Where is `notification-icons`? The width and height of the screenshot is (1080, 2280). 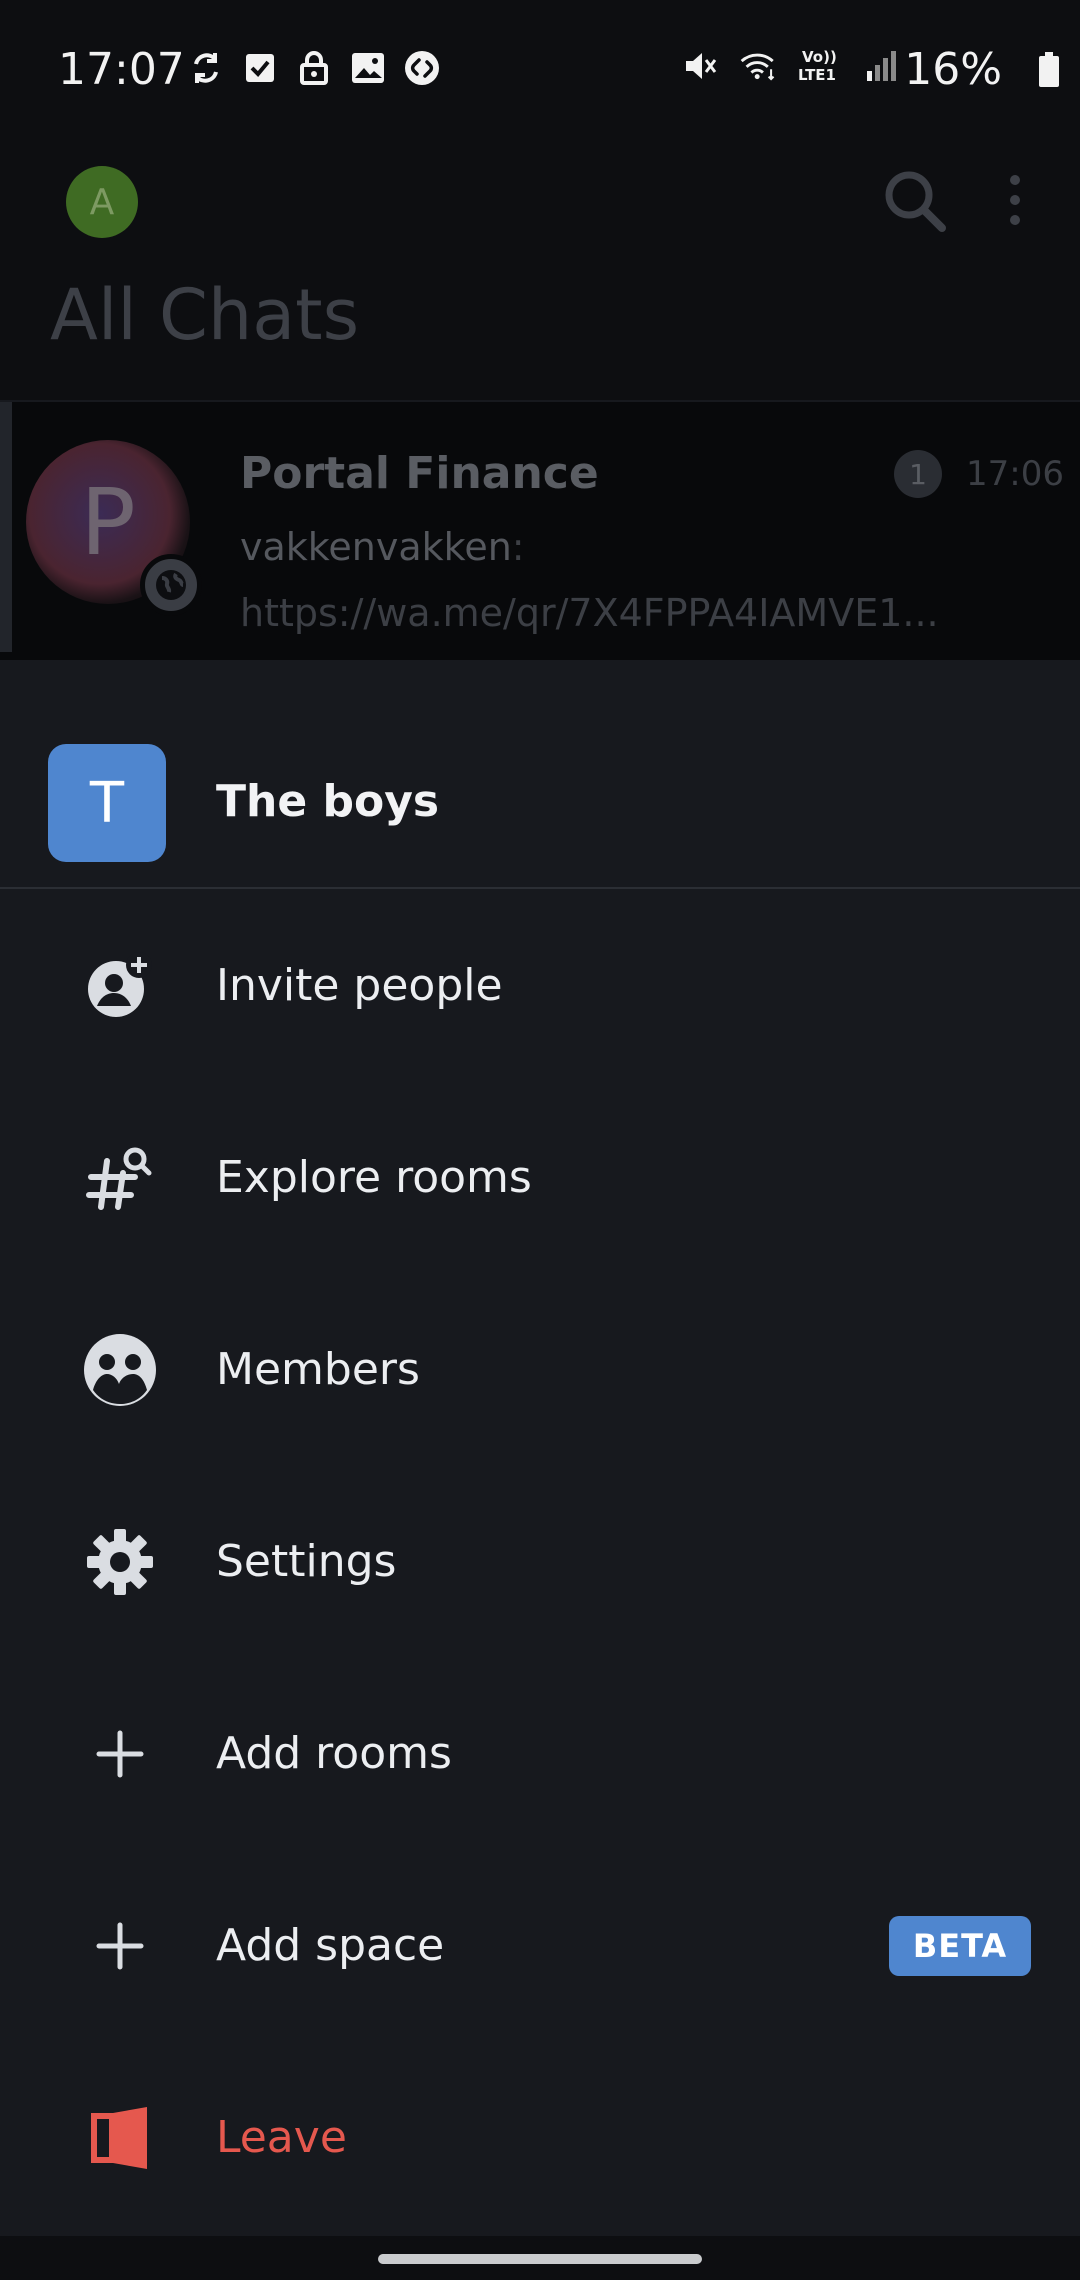 notification-icons is located at coordinates (314, 68).